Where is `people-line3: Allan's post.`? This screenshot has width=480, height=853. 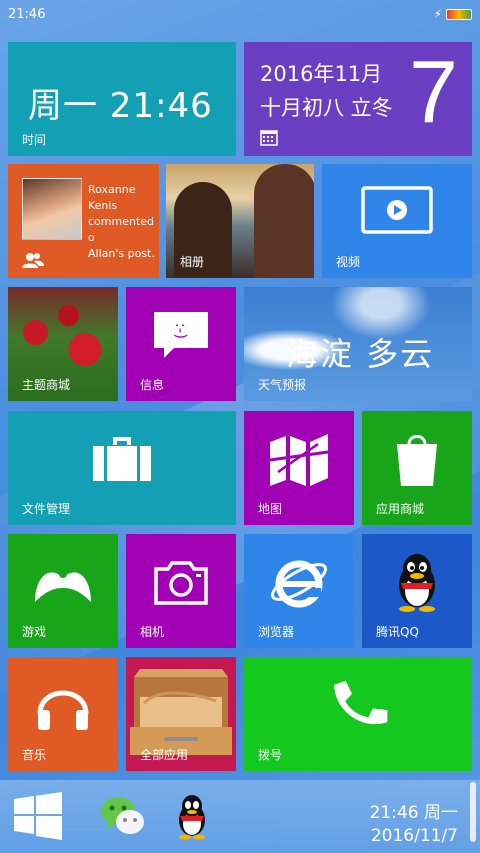
people-line3: Allan's post. is located at coordinates (121, 253).